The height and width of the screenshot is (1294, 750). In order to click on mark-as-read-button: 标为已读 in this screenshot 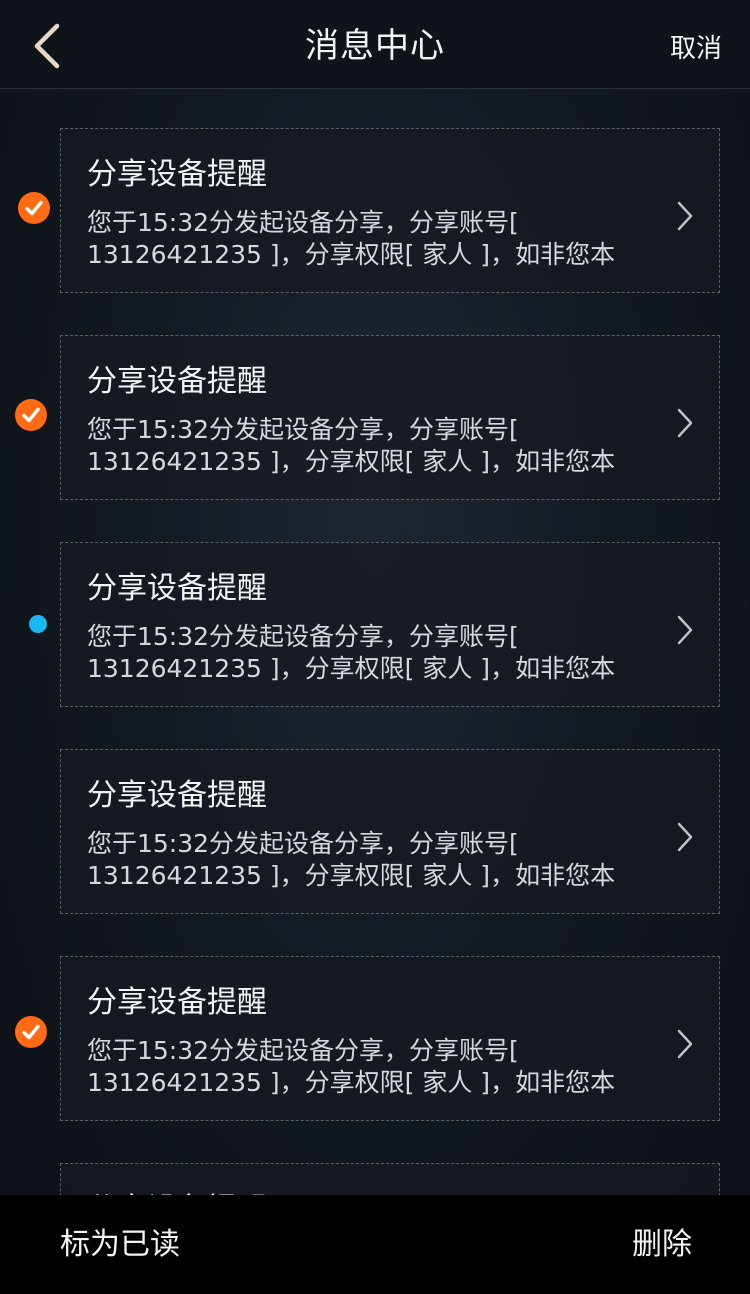, I will do `click(120, 1244)`.